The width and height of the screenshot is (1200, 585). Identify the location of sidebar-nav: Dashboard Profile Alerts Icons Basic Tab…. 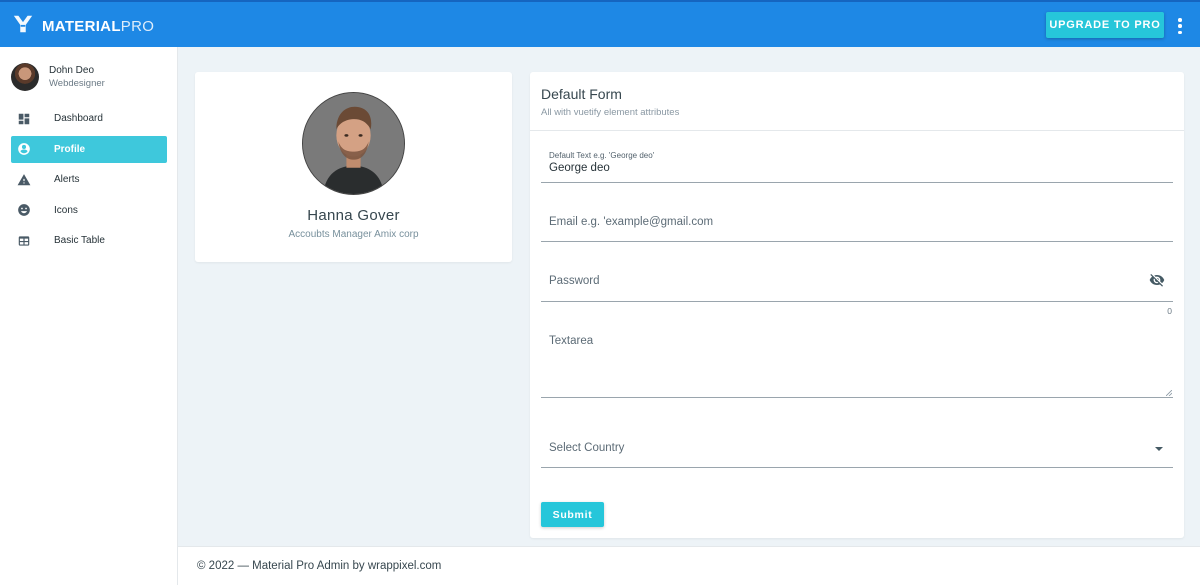
(89, 181).